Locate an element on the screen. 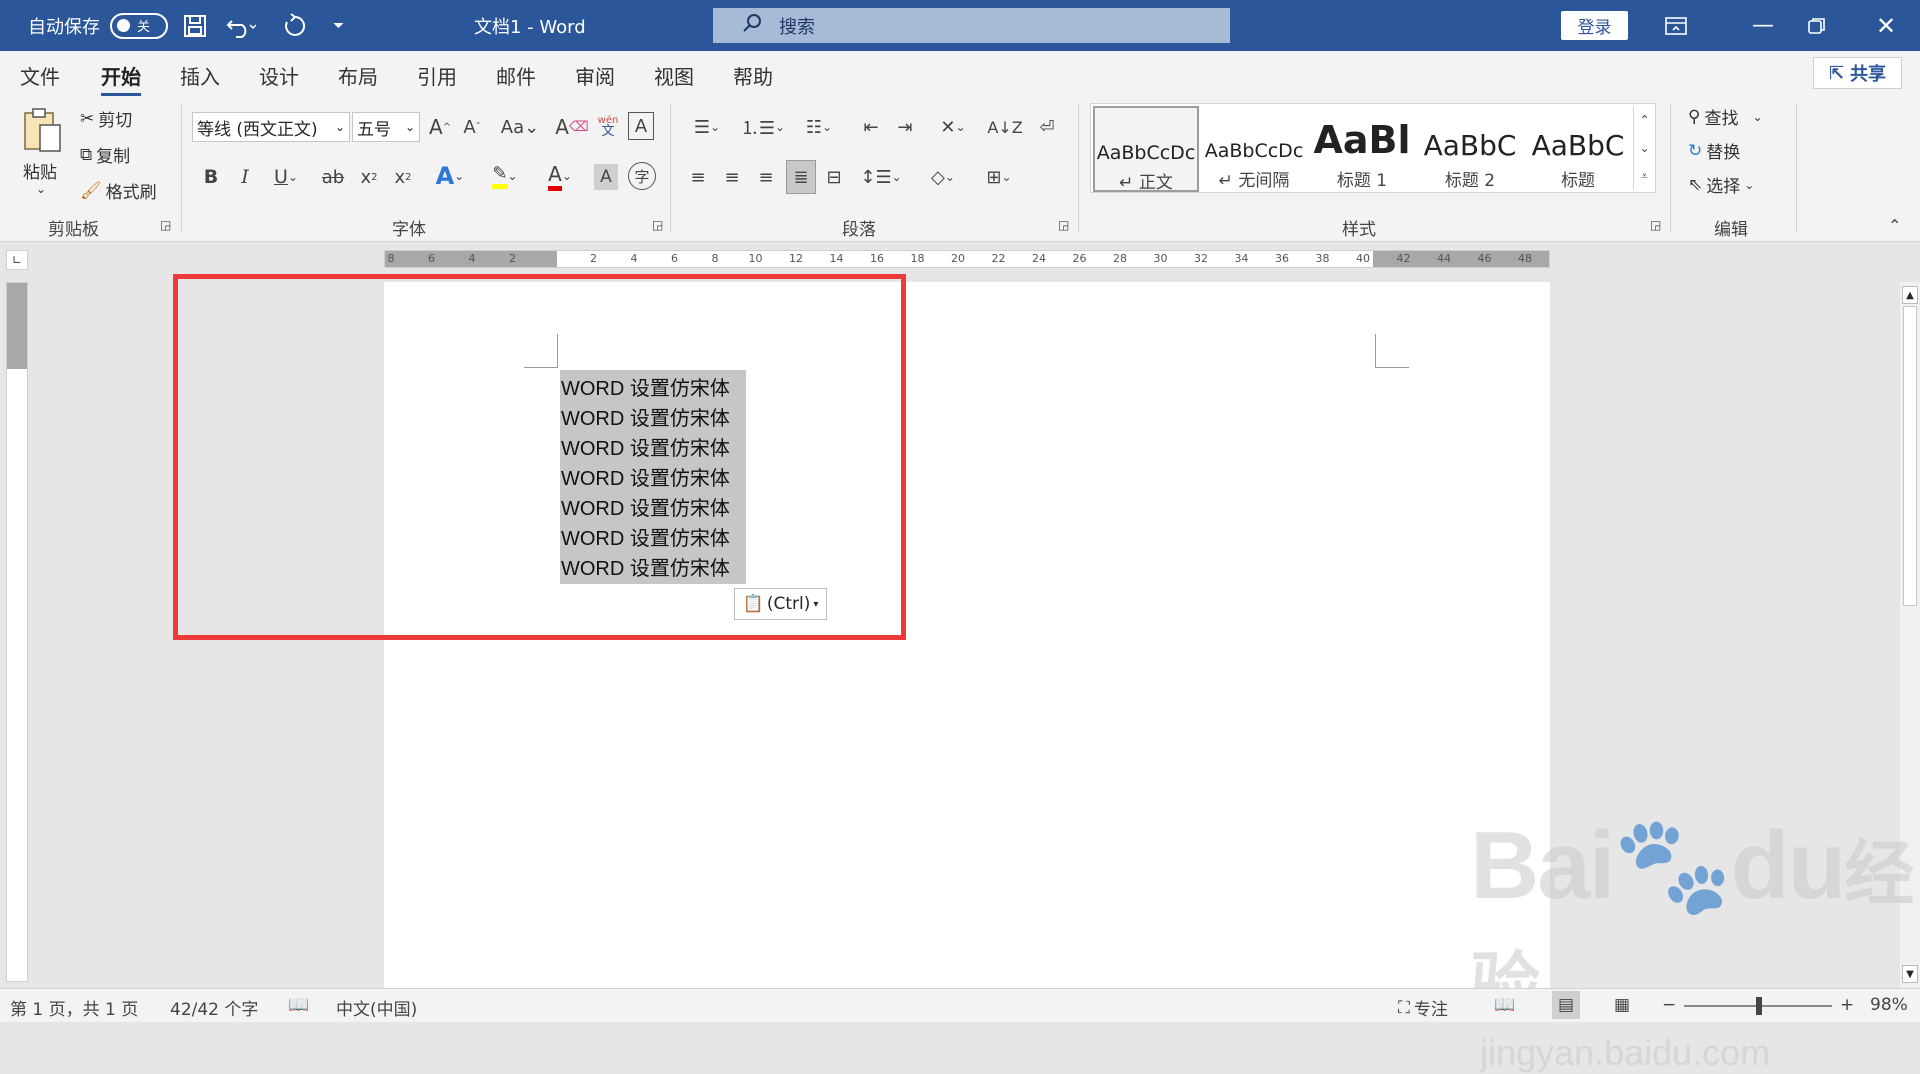 This screenshot has width=1920, height=1074. clipboard-launcher-icon: ◲ is located at coordinates (165, 225).